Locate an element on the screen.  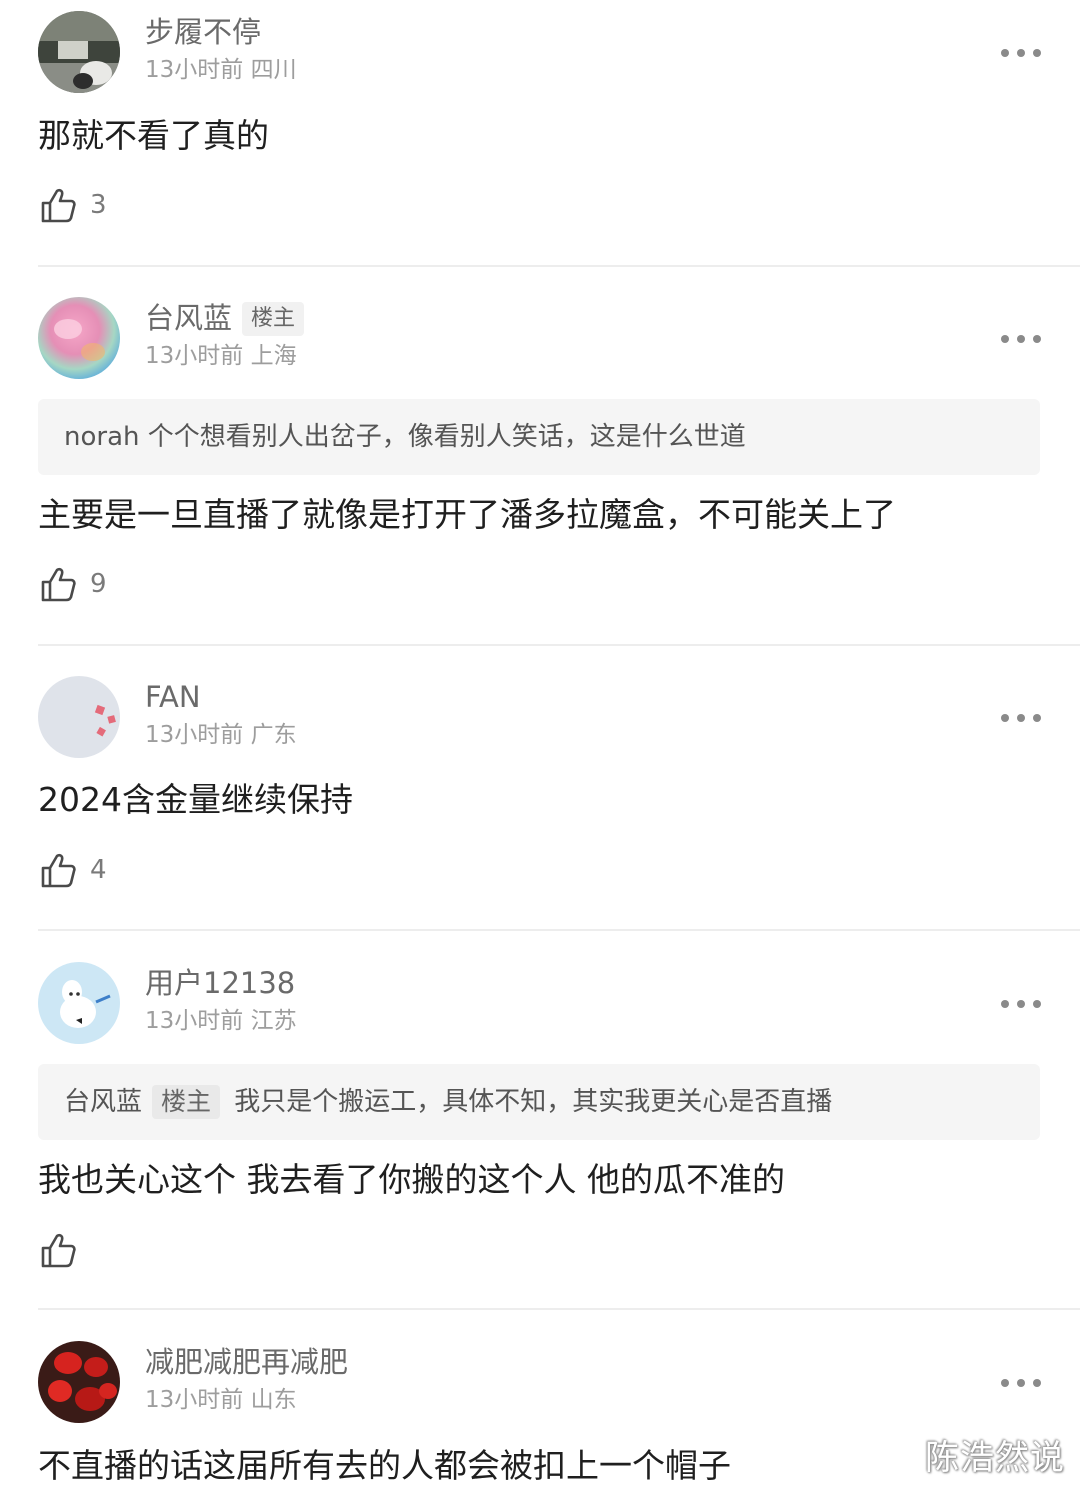
username: FAN is located at coordinates (173, 697).